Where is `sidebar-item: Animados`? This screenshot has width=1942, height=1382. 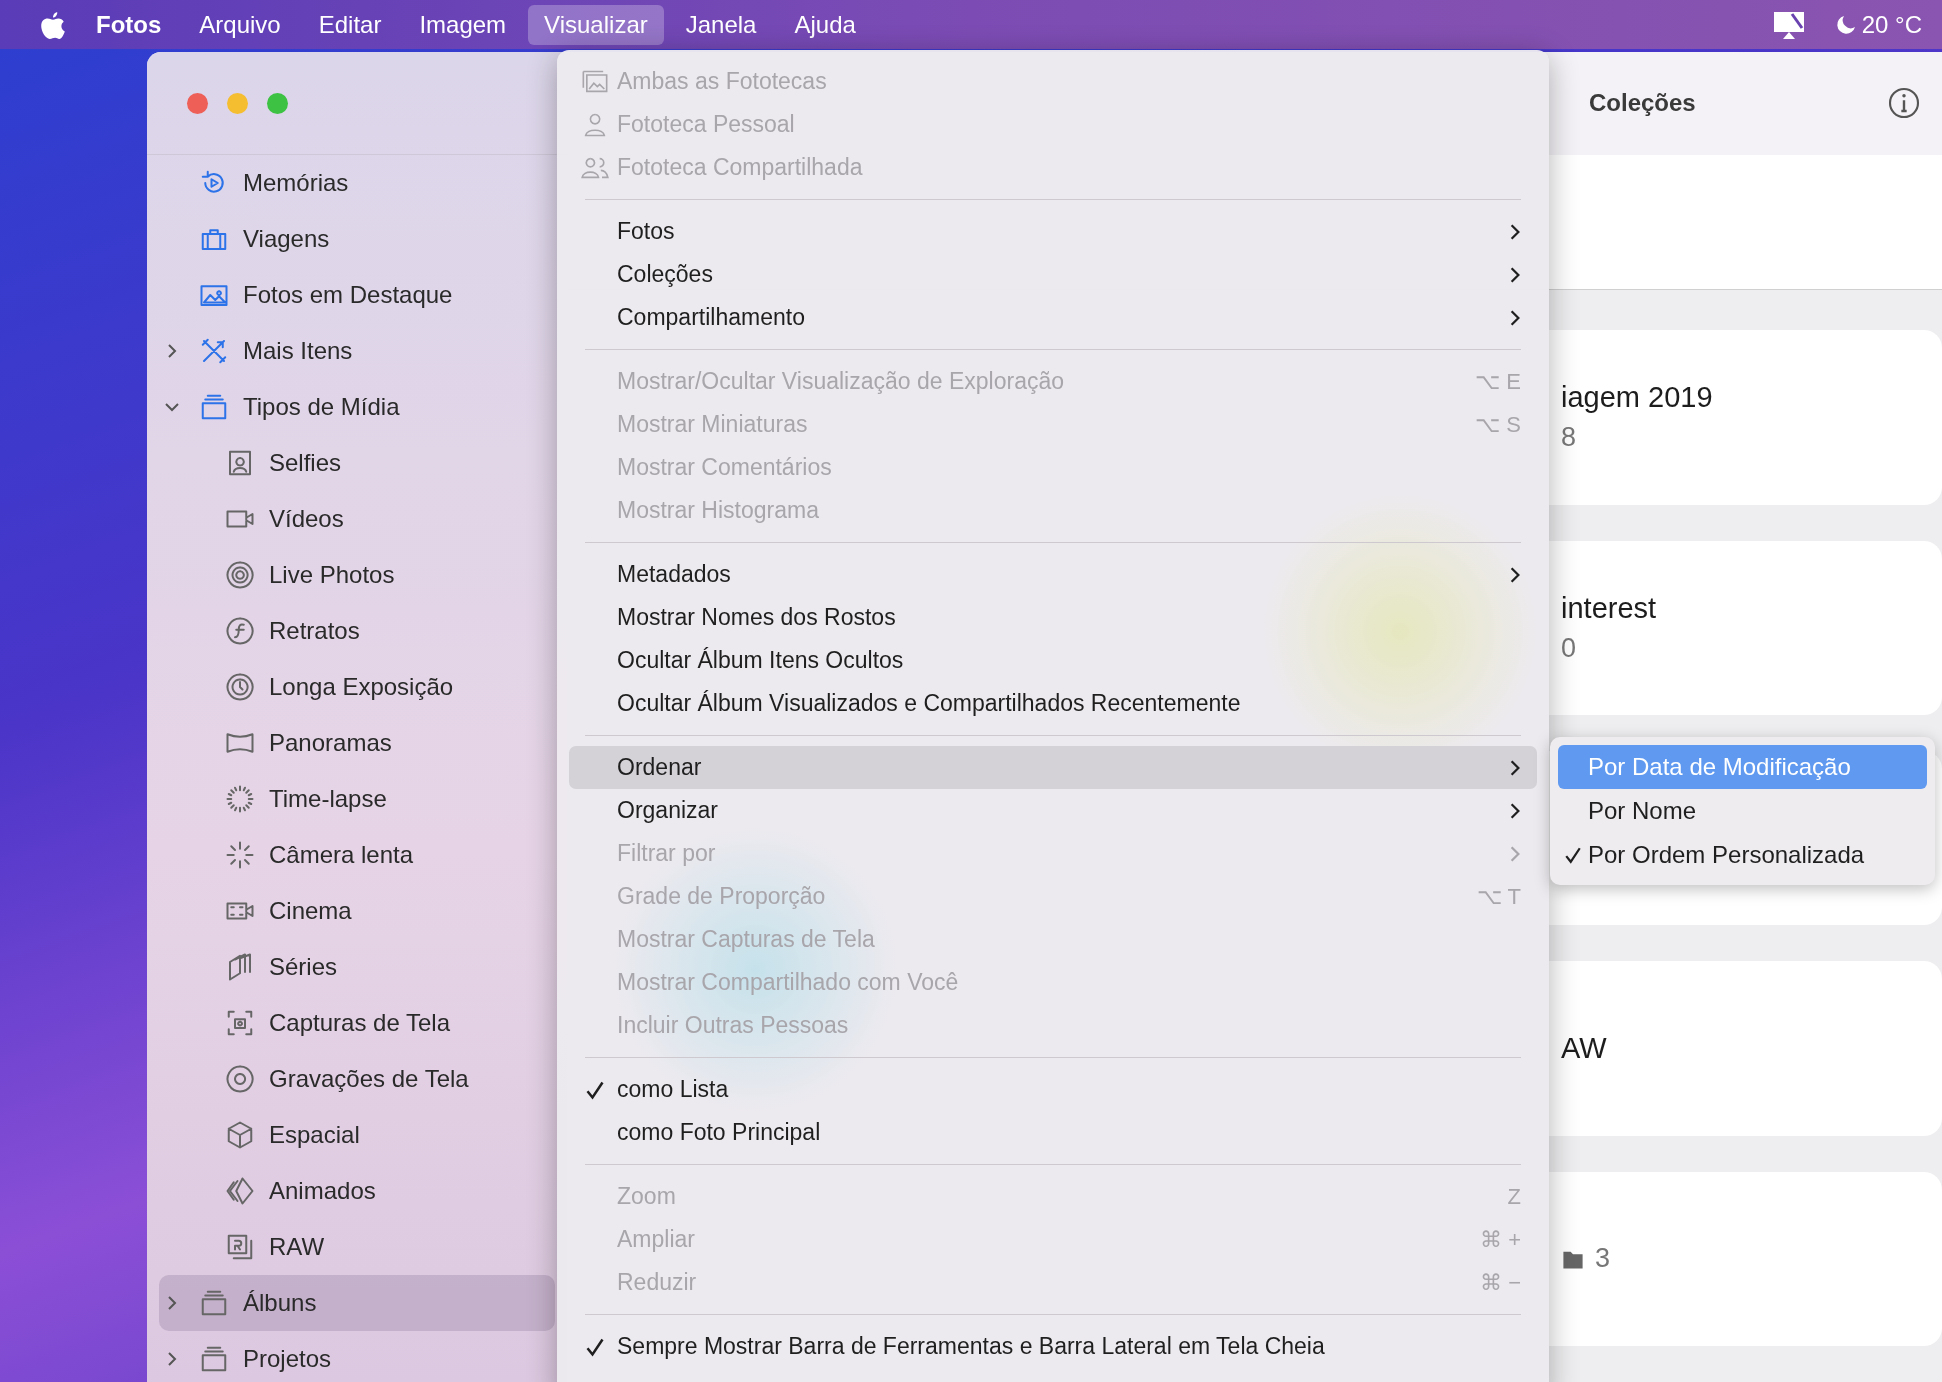
sidebar-item: Animados is located at coordinates (357, 1191).